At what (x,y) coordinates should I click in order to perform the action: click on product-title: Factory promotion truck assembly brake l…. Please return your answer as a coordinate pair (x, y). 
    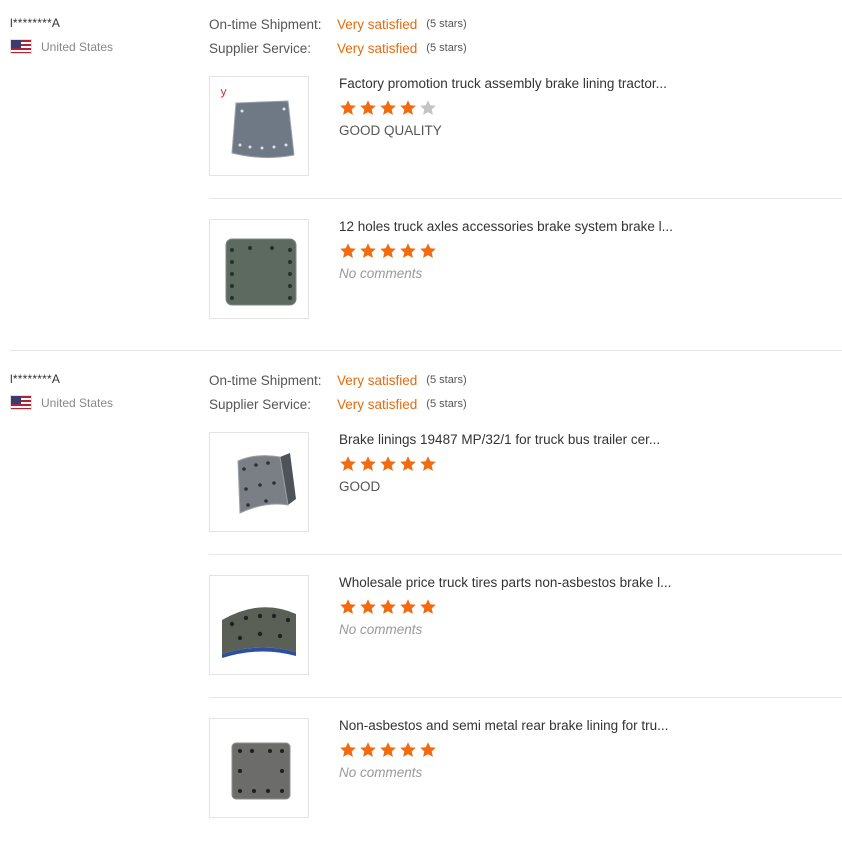
    Looking at the image, I should click on (589, 83).